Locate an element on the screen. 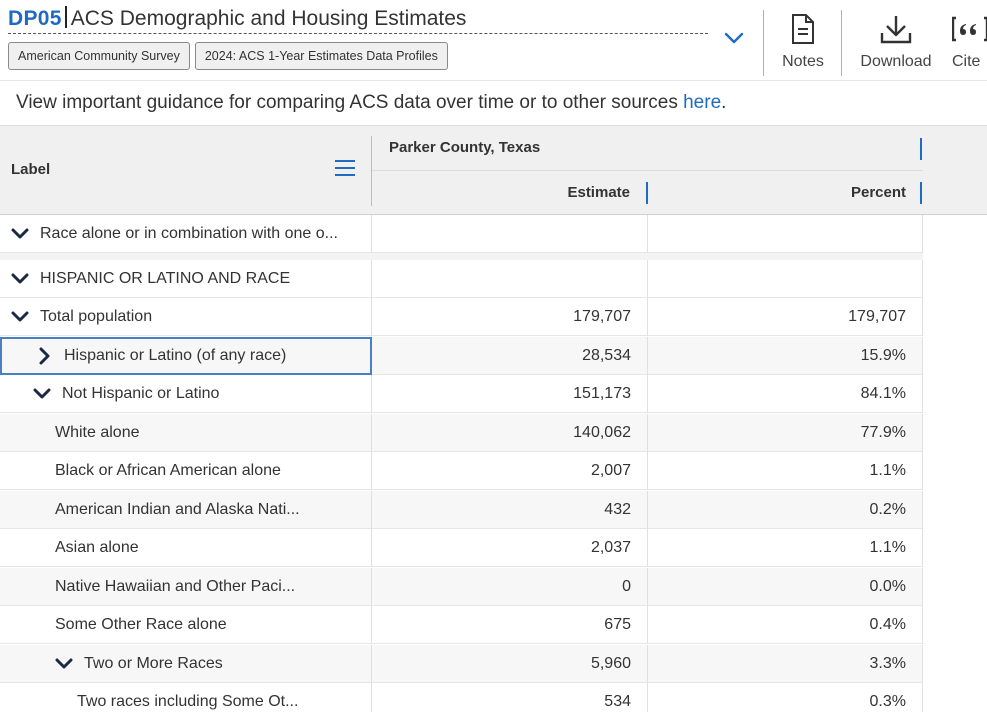  row-label: Total population is located at coordinates (96, 316).